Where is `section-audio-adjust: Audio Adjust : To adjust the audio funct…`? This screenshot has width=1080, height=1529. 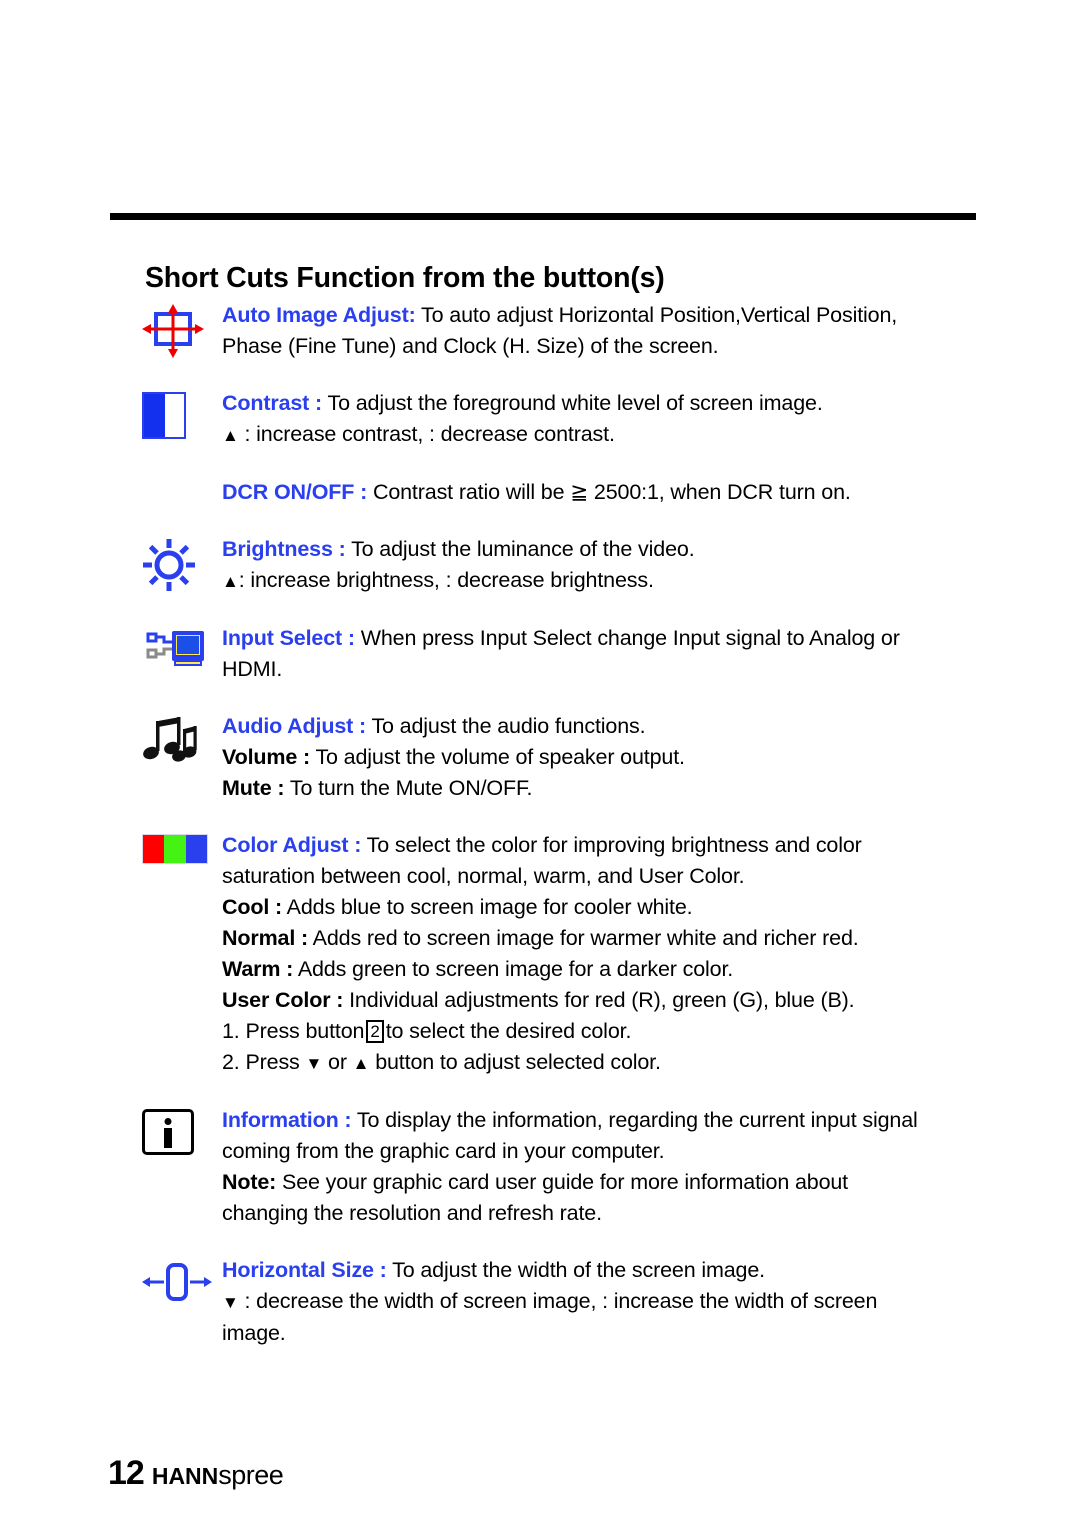
section-audio-adjust: Audio Adjust : To adjust the audio funct… is located at coordinates (592, 757).